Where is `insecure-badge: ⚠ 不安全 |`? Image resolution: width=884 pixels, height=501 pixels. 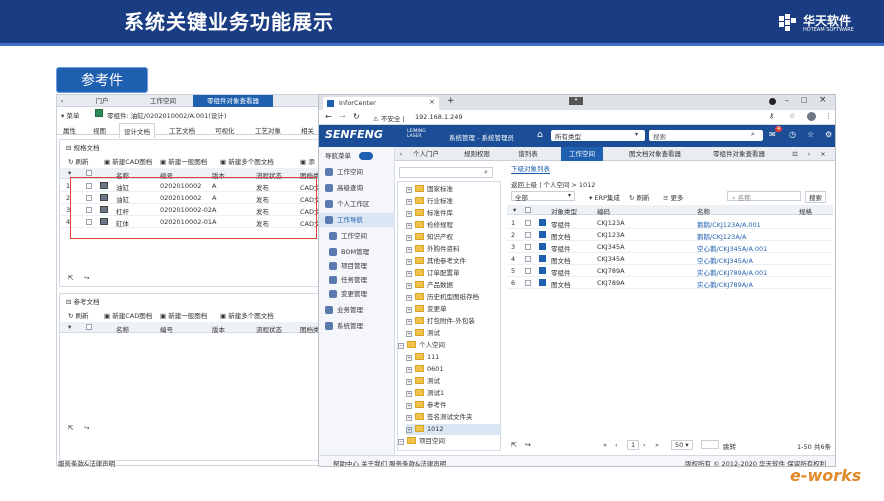 insecure-badge: ⚠ 不安全 | is located at coordinates (389, 118).